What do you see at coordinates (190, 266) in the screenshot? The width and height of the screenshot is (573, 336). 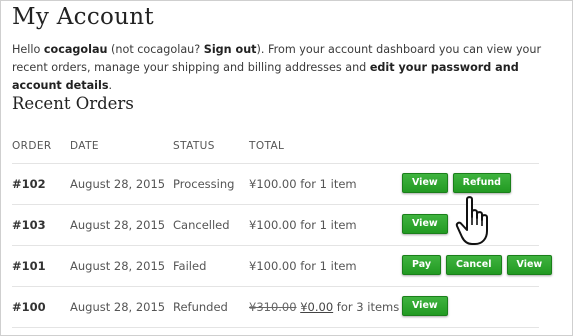 I see `order-status: Failed` at bounding box center [190, 266].